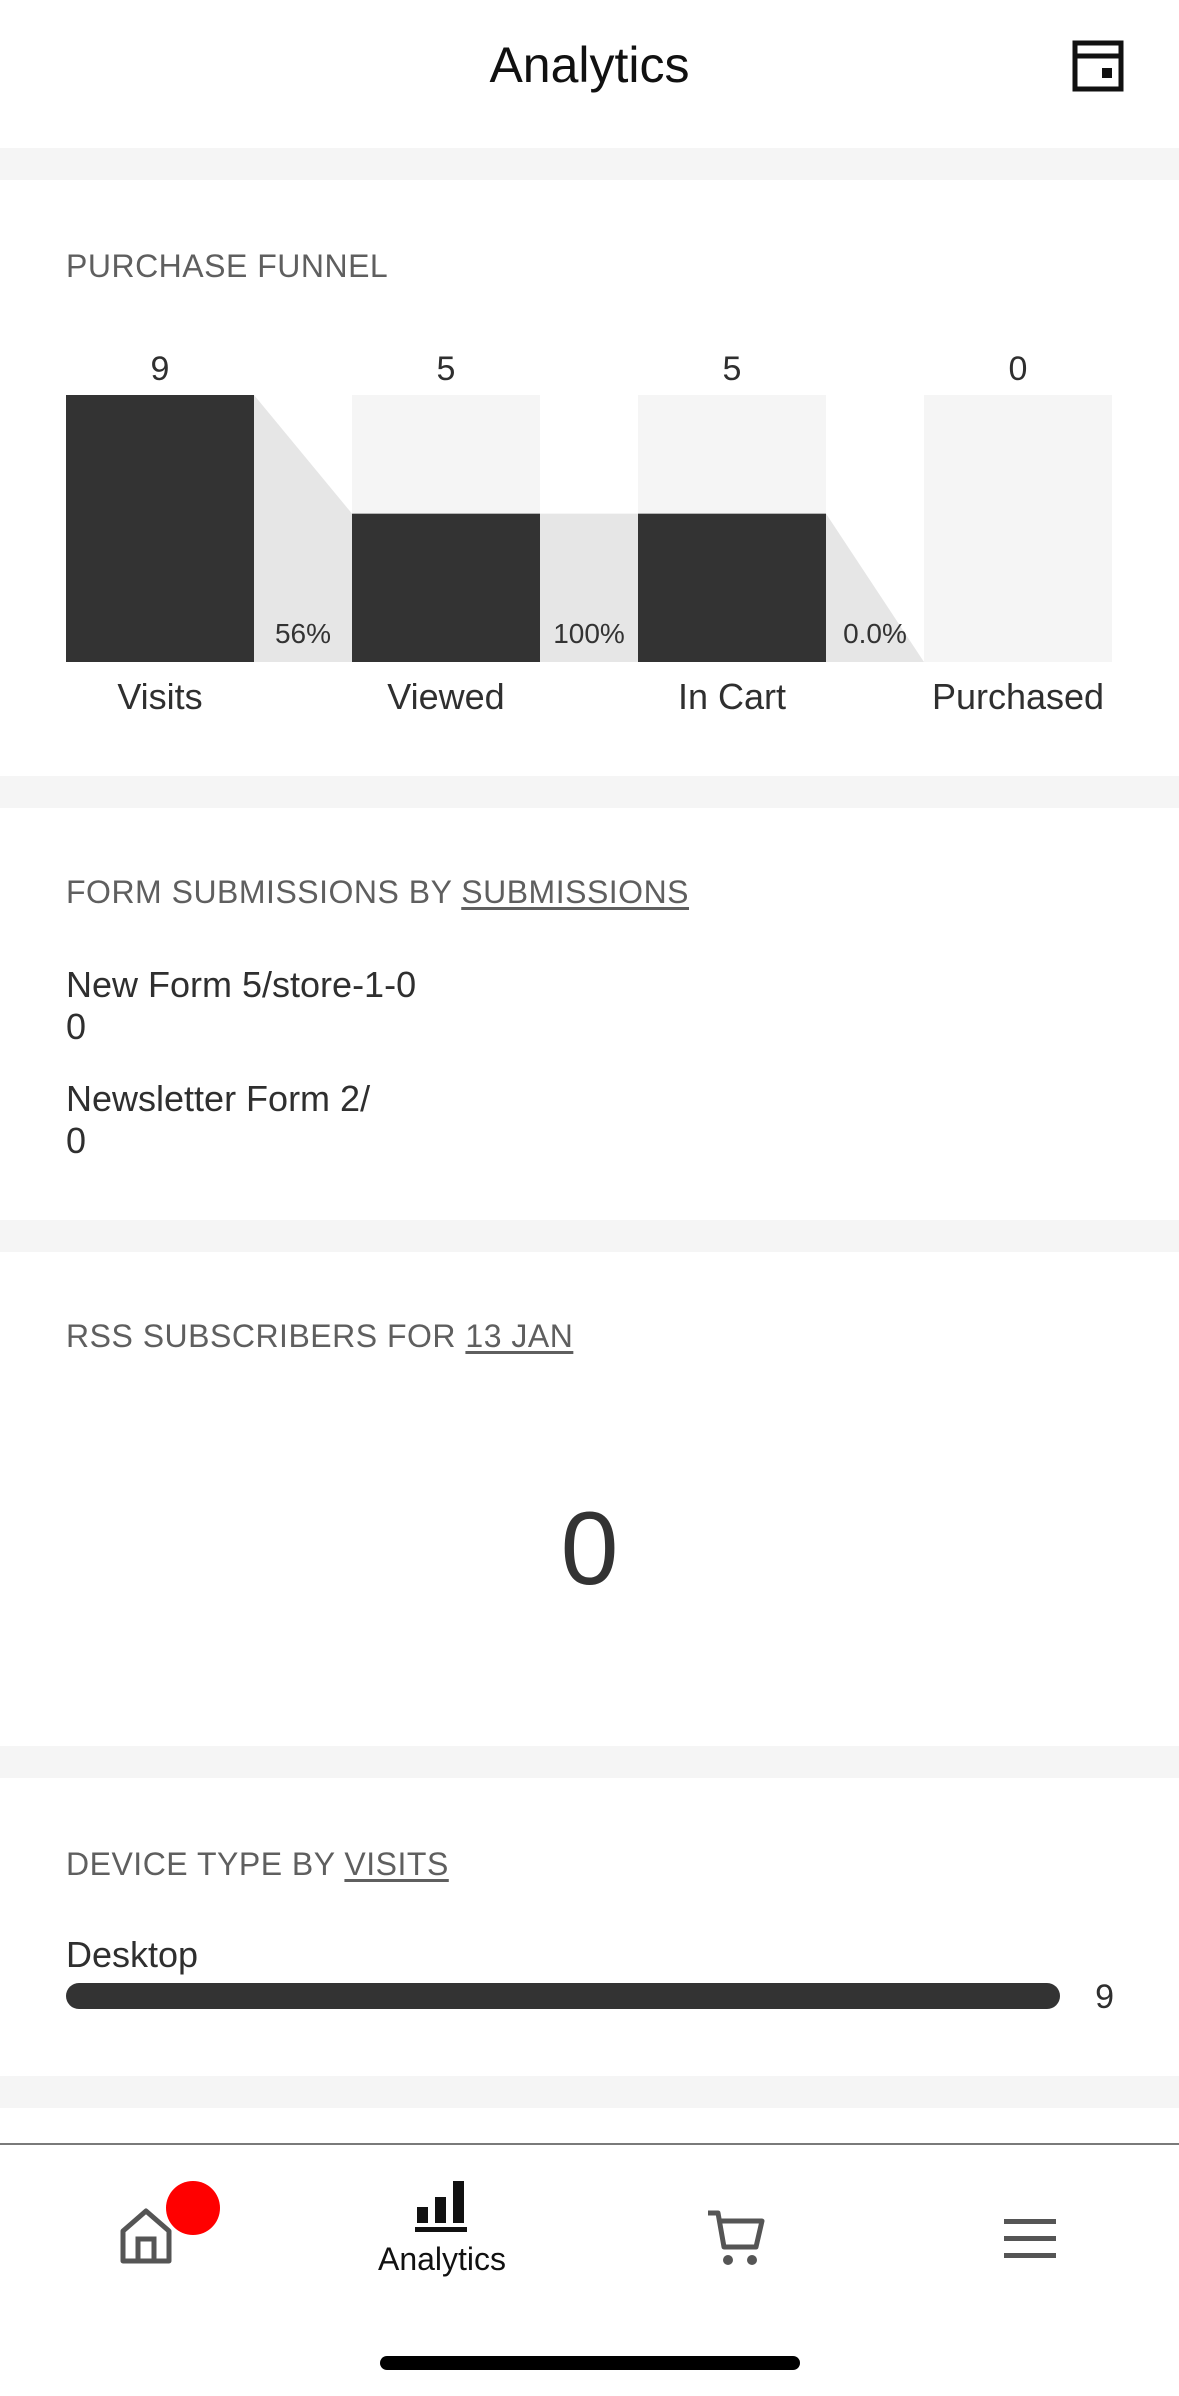 The height and width of the screenshot is (2396, 1179). What do you see at coordinates (1104, 1997) in the screenshot?
I see `device-count: 9` at bounding box center [1104, 1997].